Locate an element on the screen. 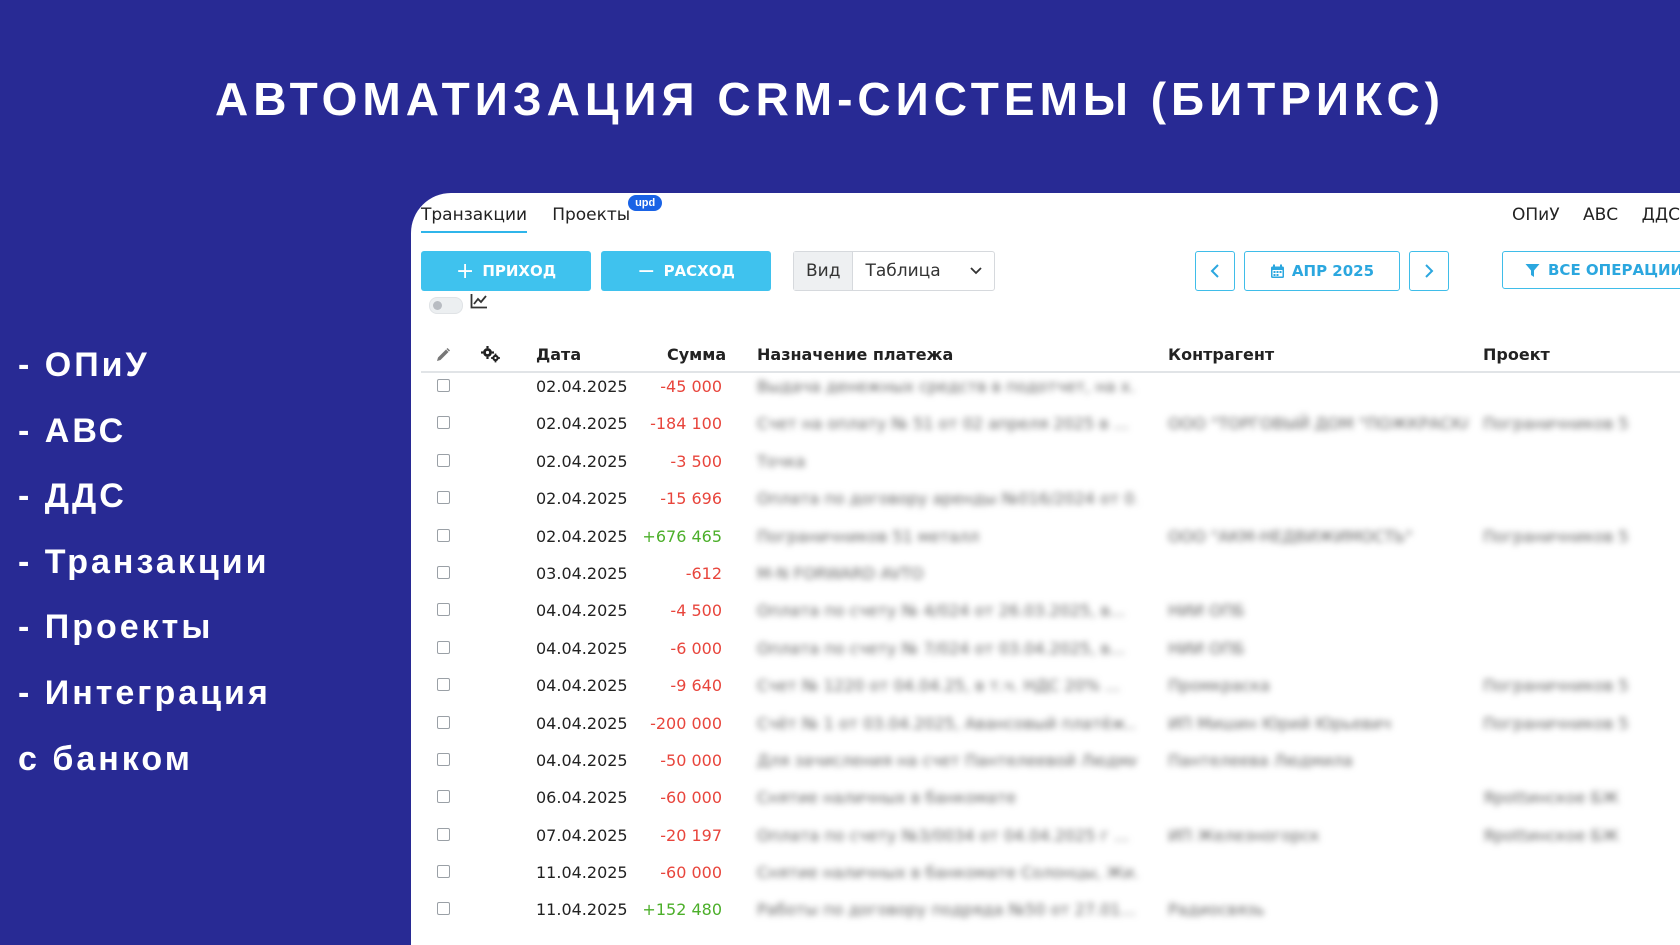 The height and width of the screenshot is (945, 1680). tab-dds: ДДС is located at coordinates (1661, 215).